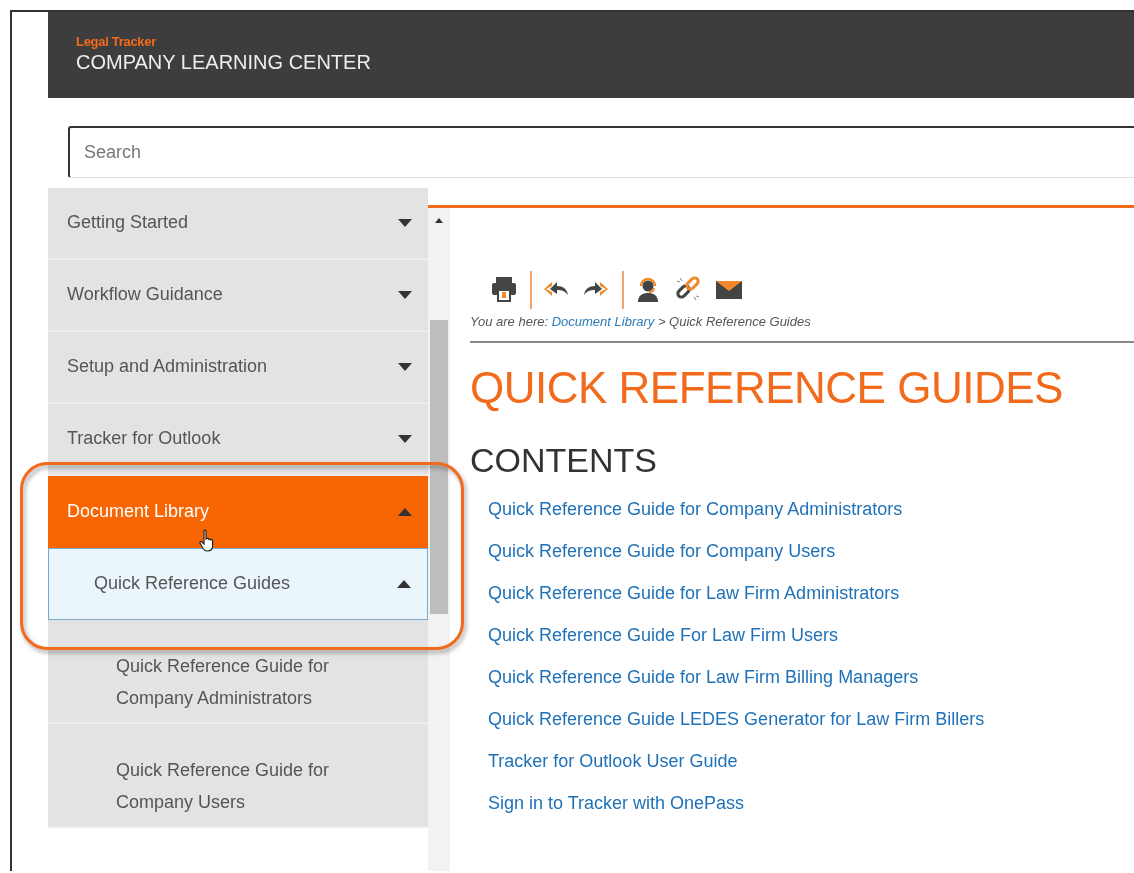  What do you see at coordinates (811, 809) in the screenshot?
I see `guide-link: Sign in to Tracker with OnePass` at bounding box center [811, 809].